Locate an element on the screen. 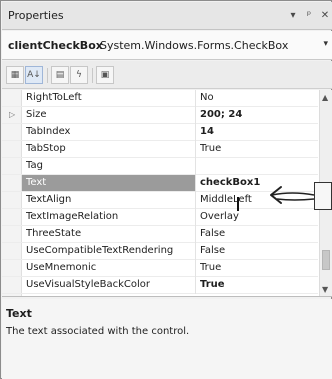  property-value: No is located at coordinates (258, 97).